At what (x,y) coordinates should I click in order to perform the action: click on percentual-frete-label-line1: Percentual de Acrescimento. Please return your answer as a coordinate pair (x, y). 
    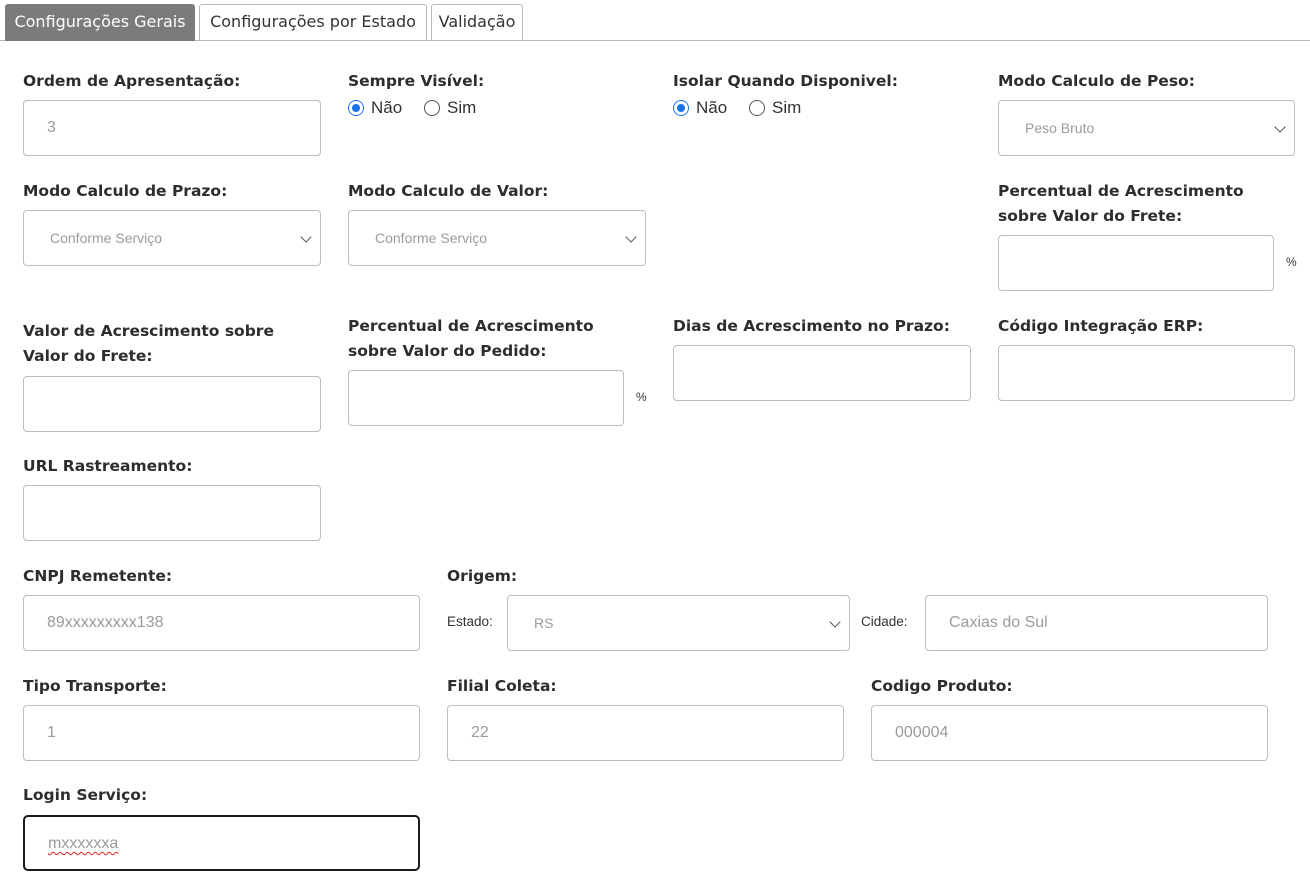
    Looking at the image, I should click on (1121, 191).